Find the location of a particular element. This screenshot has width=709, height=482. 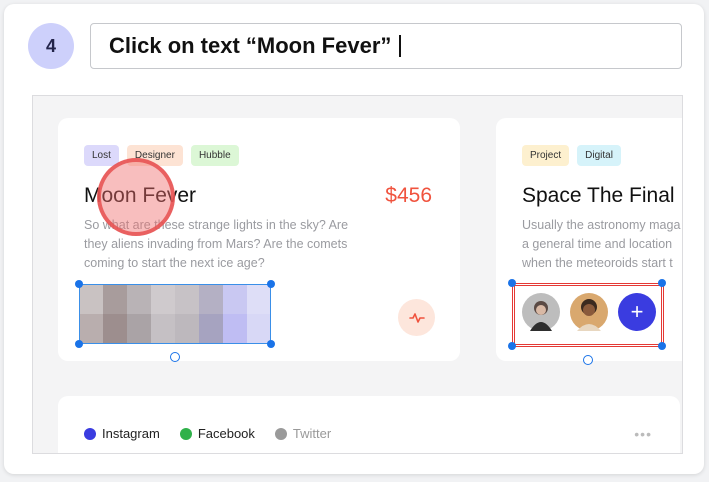

activity-button is located at coordinates (416, 317).